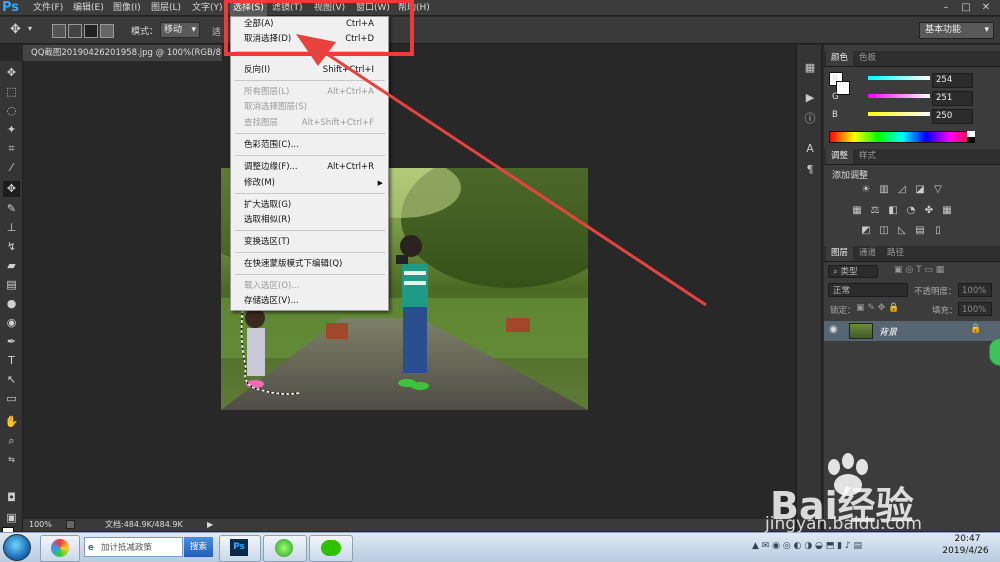  What do you see at coordinates (316, 50) in the screenshot?
I see `arrow-head` at bounding box center [316, 50].